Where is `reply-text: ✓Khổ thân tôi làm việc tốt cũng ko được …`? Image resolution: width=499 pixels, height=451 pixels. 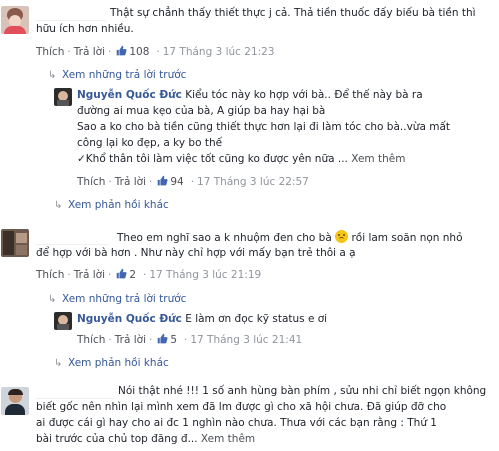 reply-text: ✓Khổ thân tôi làm việc tốt cũng ko được … is located at coordinates (212, 159).